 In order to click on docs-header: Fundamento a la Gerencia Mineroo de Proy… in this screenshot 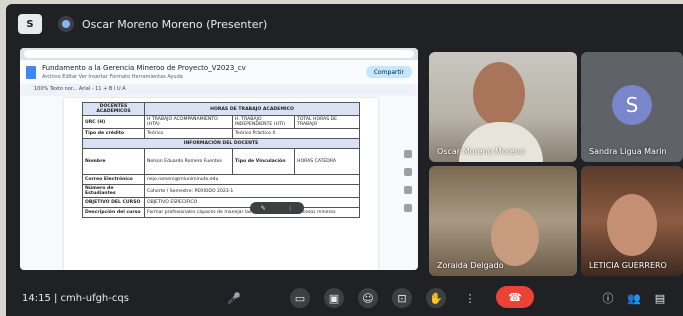, I will do `click(219, 72)`.